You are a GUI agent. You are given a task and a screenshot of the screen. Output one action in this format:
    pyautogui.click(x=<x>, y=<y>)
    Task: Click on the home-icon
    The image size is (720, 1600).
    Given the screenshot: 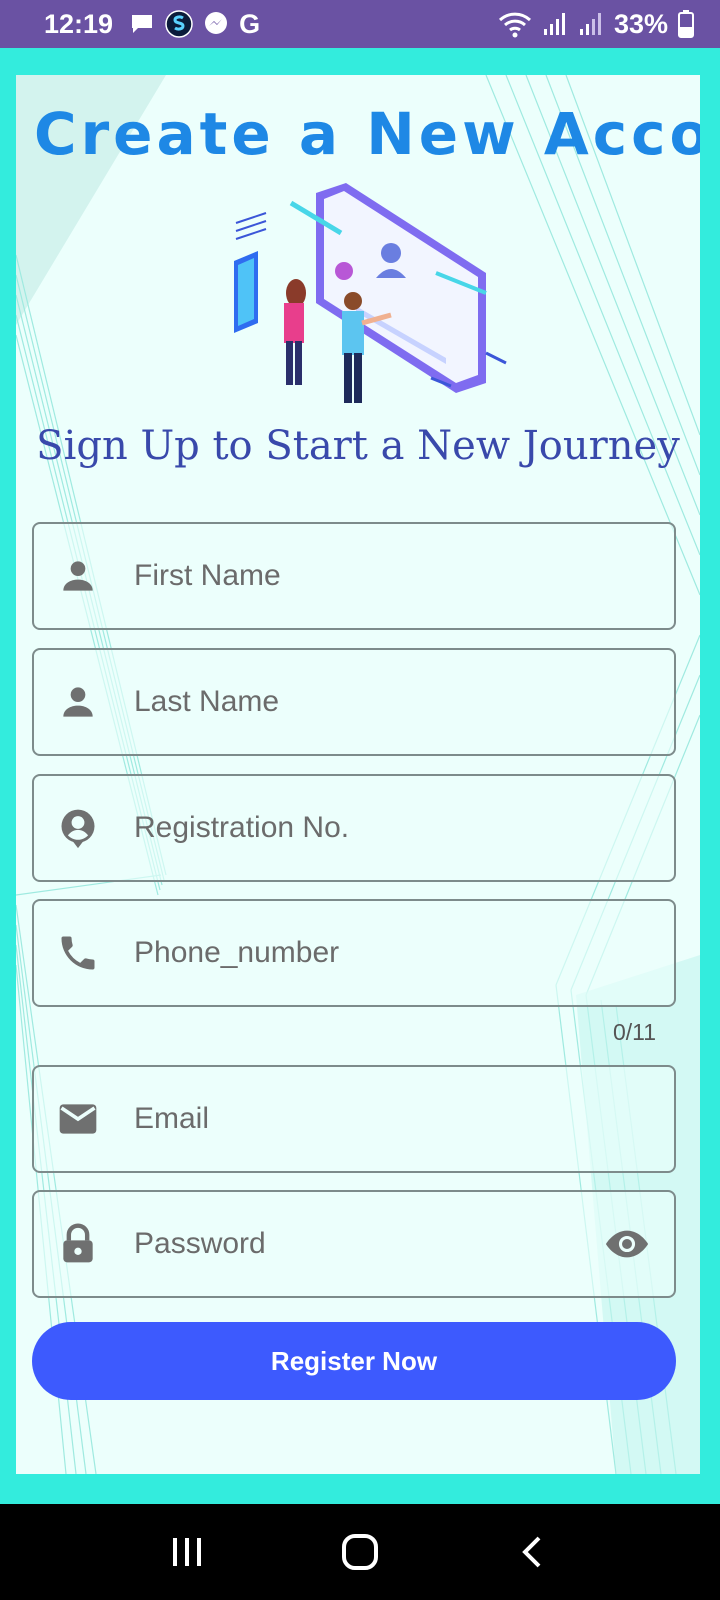 What is the action you would take?
    pyautogui.click(x=359, y=1552)
    